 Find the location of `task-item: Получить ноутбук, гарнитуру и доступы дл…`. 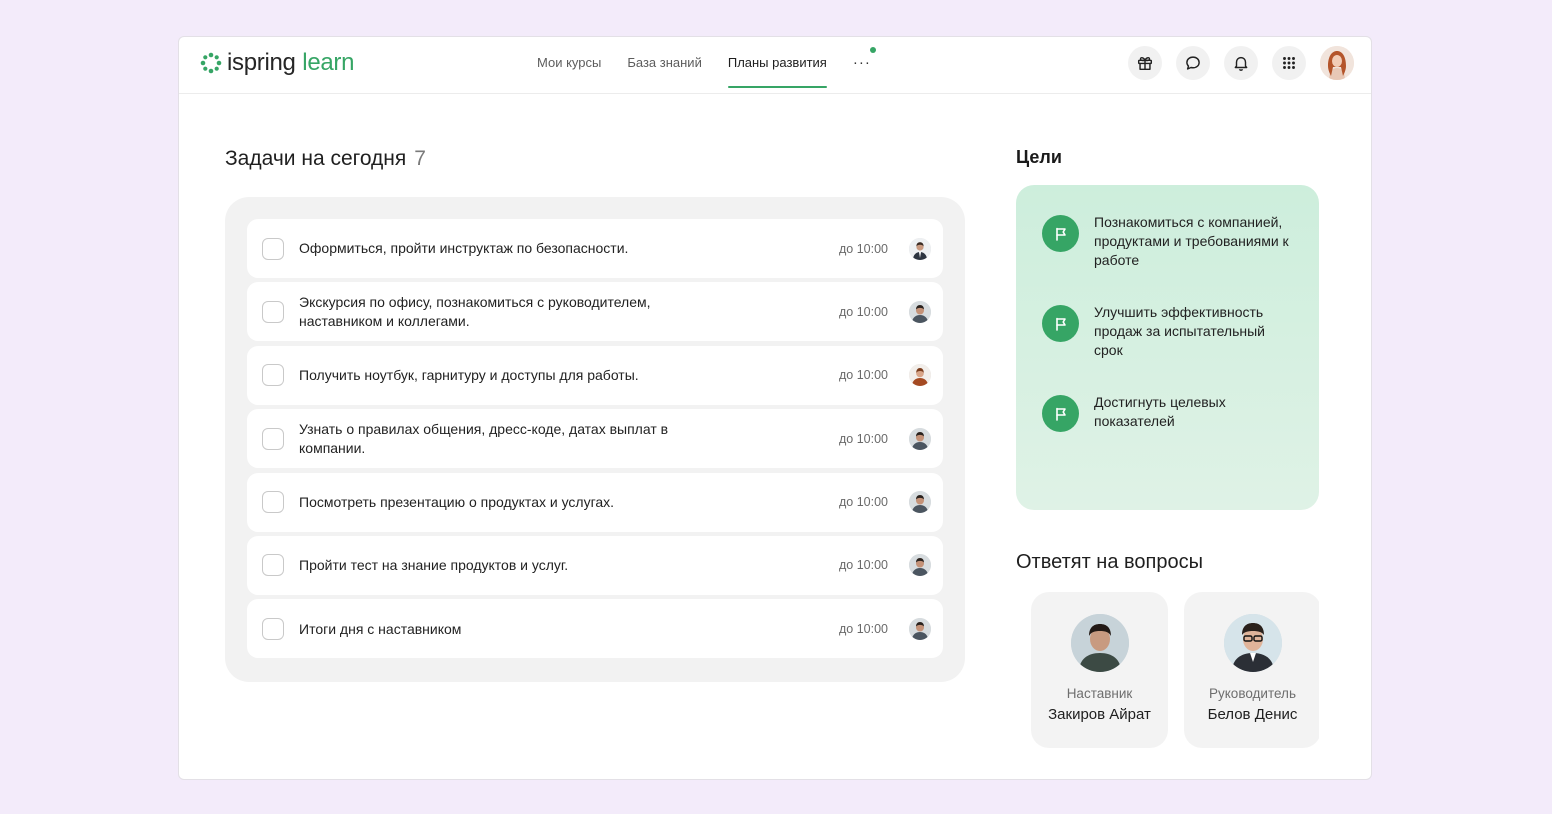

task-item: Получить ноутбук, гарнитуру и доступы дл… is located at coordinates (595, 375).